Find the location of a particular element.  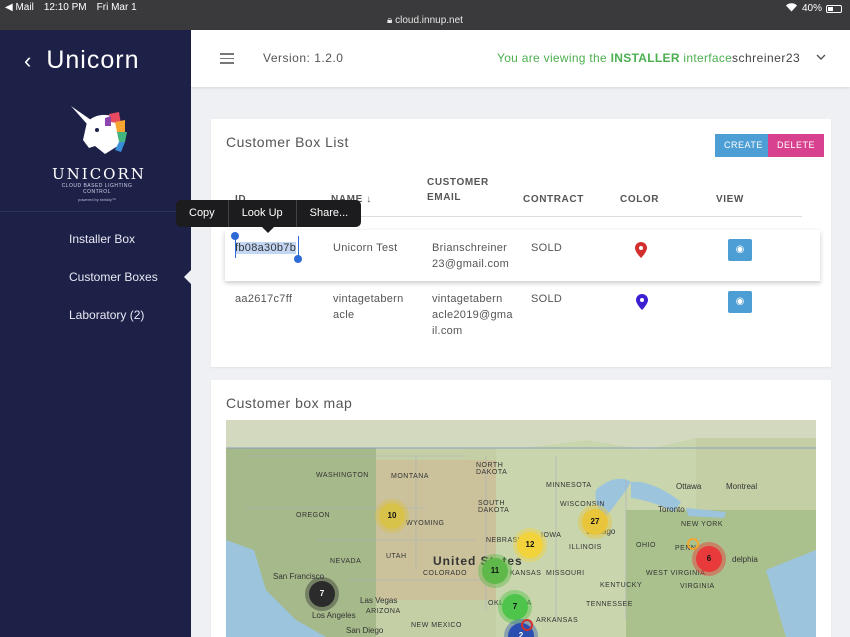

map-label-oregon: OREGON is located at coordinates (313, 515).